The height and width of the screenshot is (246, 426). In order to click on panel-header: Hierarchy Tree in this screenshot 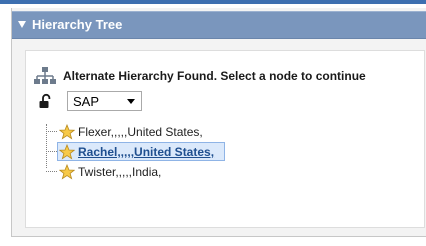, I will do `click(219, 25)`.